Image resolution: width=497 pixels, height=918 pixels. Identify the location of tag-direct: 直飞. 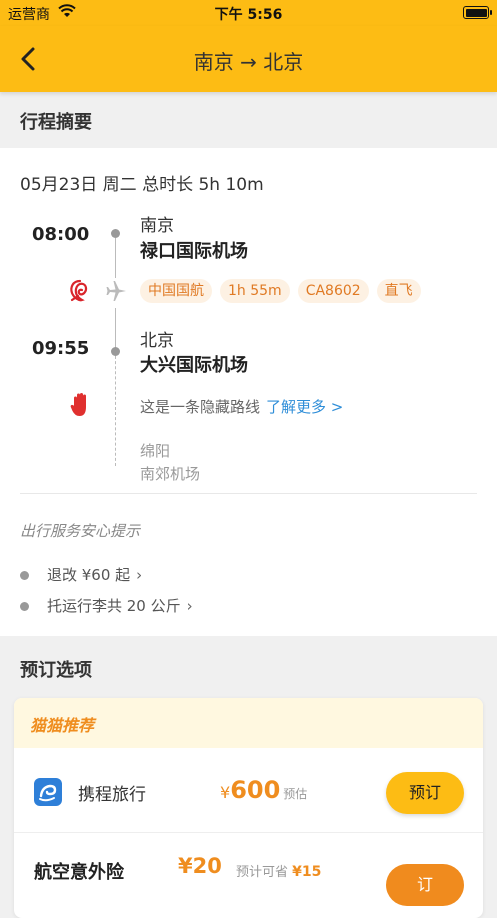
(398, 291).